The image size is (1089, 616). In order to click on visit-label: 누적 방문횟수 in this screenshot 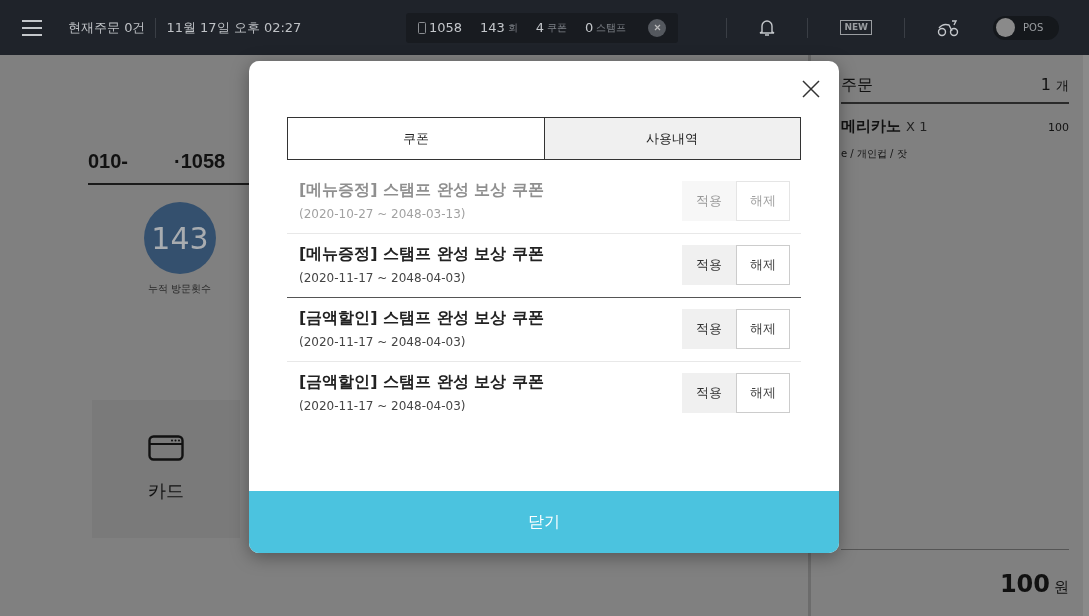, I will do `click(180, 289)`.